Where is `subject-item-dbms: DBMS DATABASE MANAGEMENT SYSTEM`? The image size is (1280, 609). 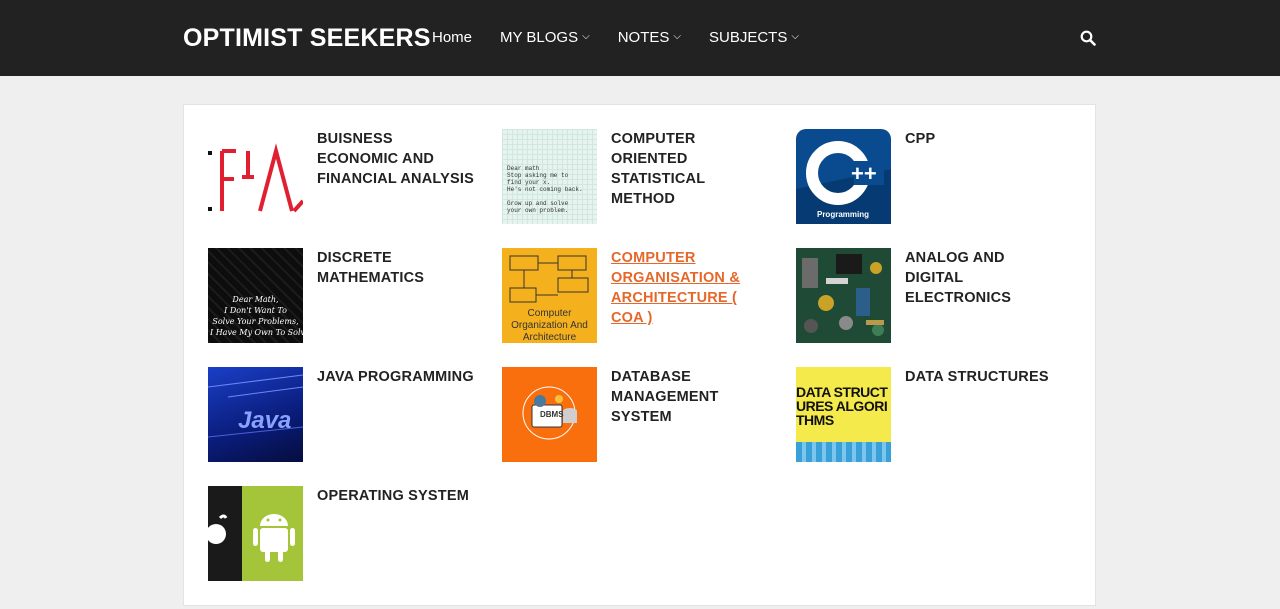
subject-item-dbms: DBMS DATABASE MANAGEMENT SYSTEM is located at coordinates (636, 414).